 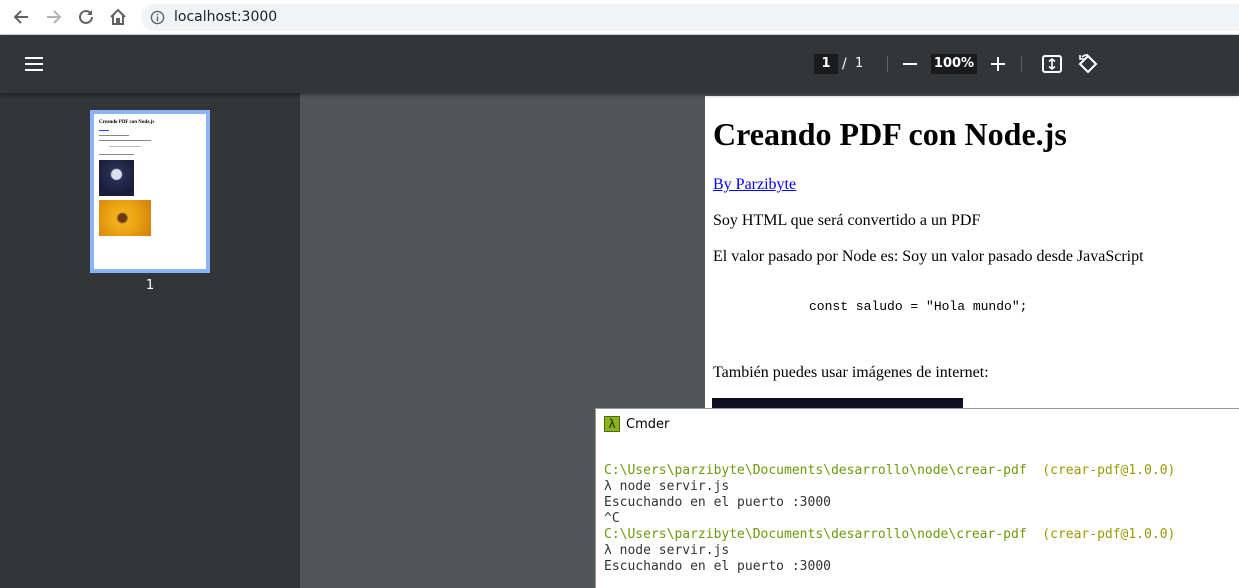 What do you see at coordinates (917, 424) in the screenshot?
I see `cmder-title-bar: λ Cmder` at bounding box center [917, 424].